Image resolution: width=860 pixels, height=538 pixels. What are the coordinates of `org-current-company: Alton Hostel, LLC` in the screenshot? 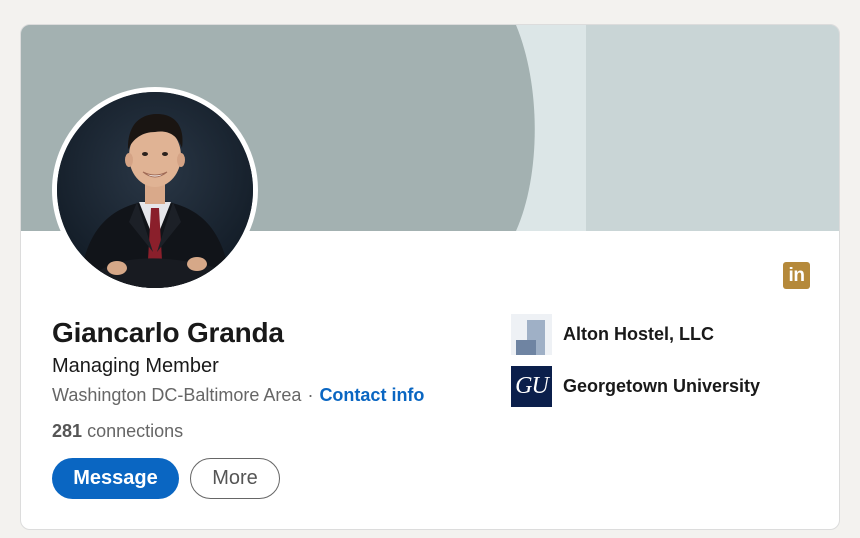 It's located at (612, 334).